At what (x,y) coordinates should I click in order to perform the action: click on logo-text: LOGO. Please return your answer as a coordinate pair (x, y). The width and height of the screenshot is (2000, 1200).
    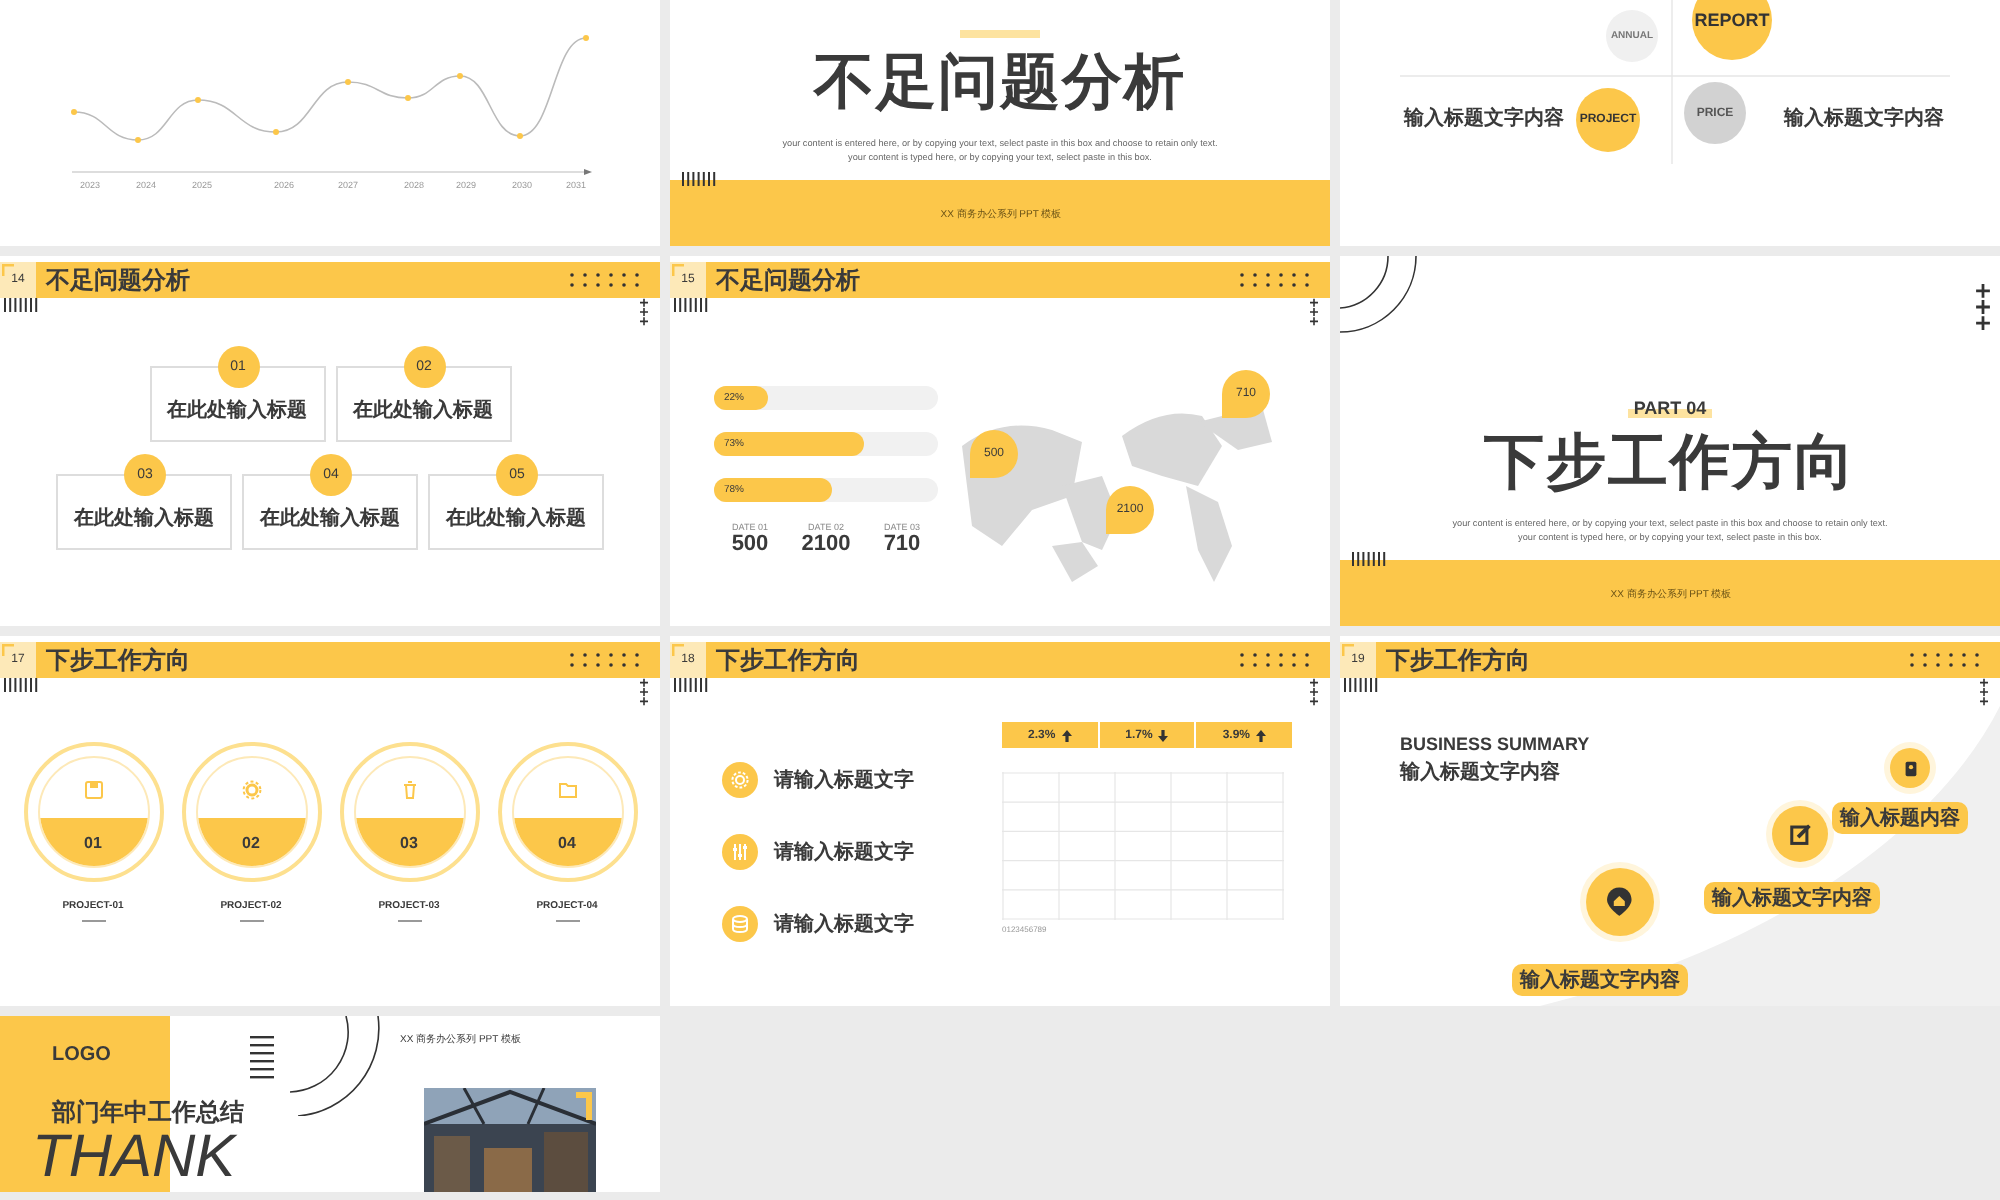
    Looking at the image, I should click on (81, 1055).